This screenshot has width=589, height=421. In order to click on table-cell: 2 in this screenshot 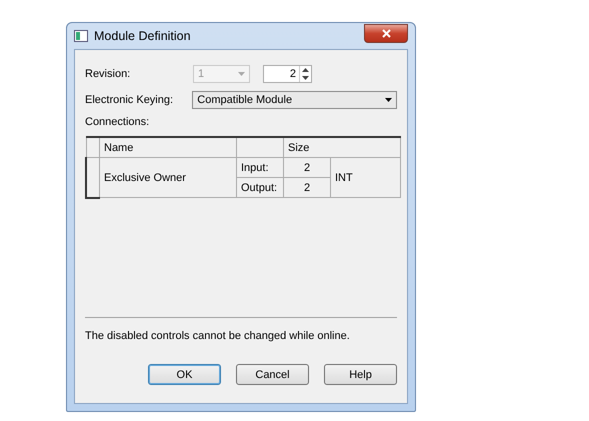, I will do `click(307, 168)`.